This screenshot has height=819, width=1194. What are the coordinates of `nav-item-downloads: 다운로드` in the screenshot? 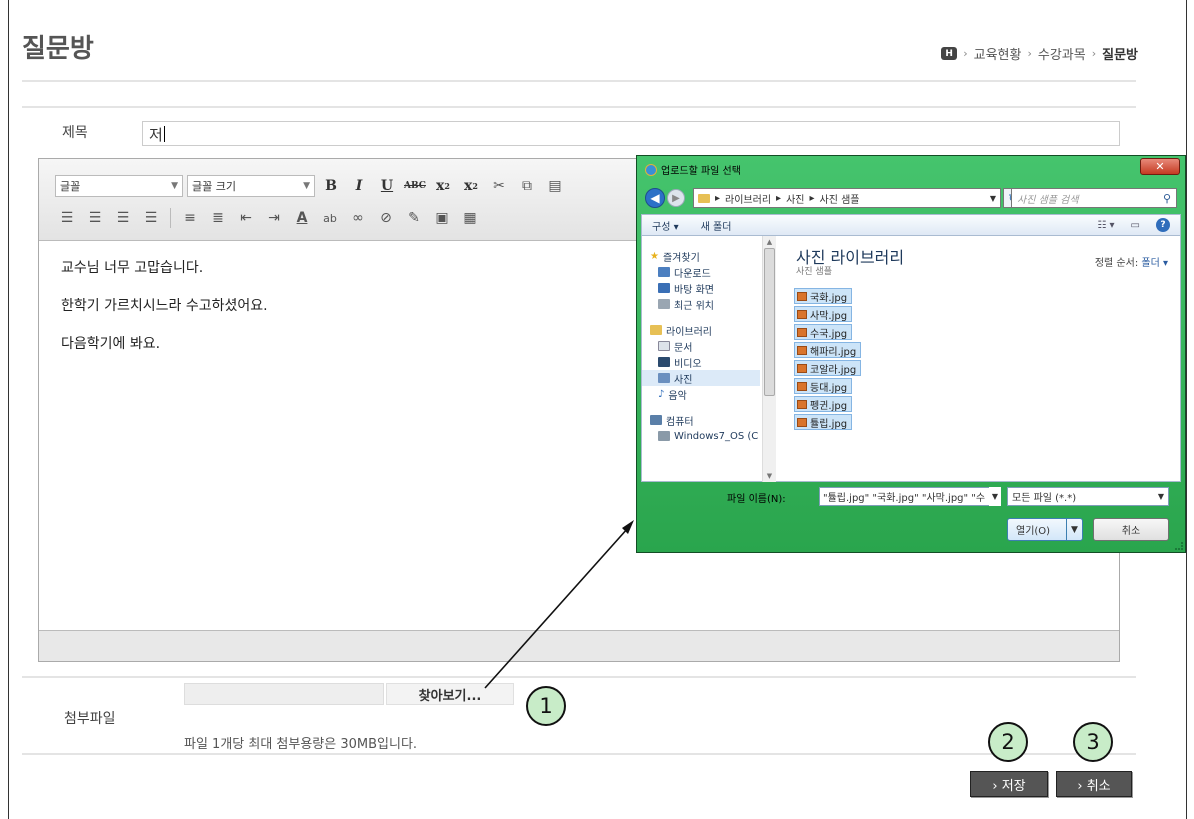 It's located at (701, 272).